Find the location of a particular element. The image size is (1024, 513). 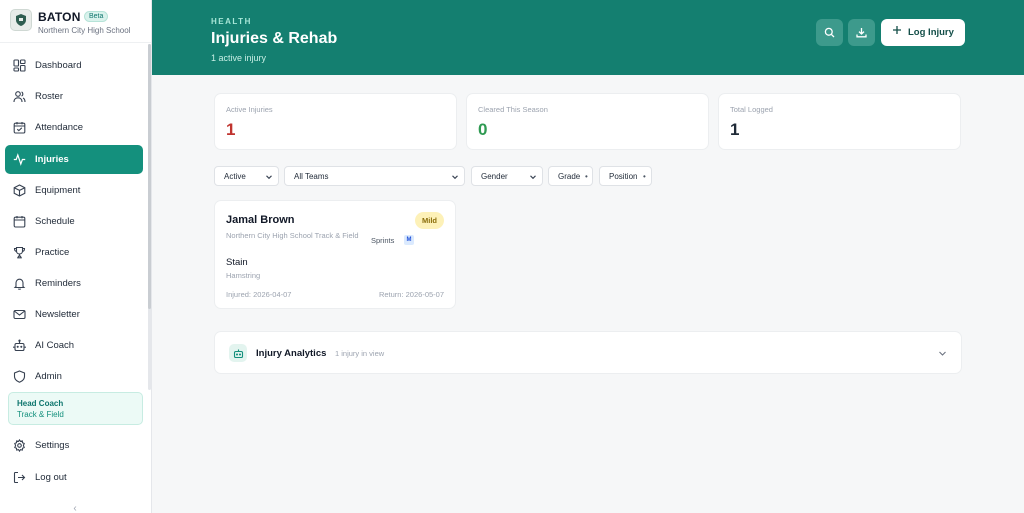

beta-badge: Beta is located at coordinates (96, 16).